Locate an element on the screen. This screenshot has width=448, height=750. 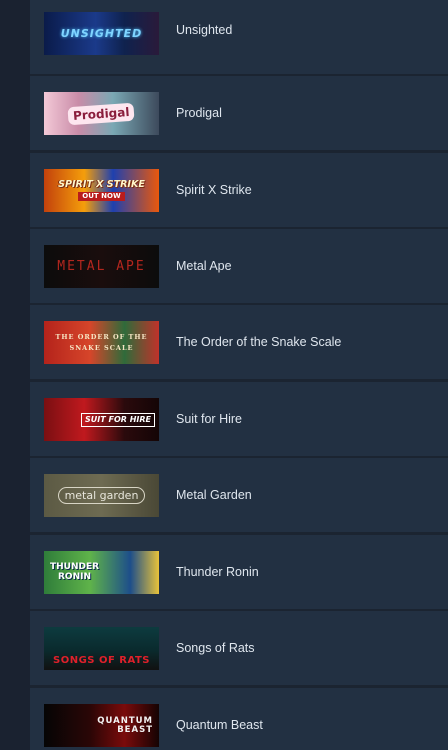
game-row-metal-garden: metal garden Metal Garden is located at coordinates (239, 495).